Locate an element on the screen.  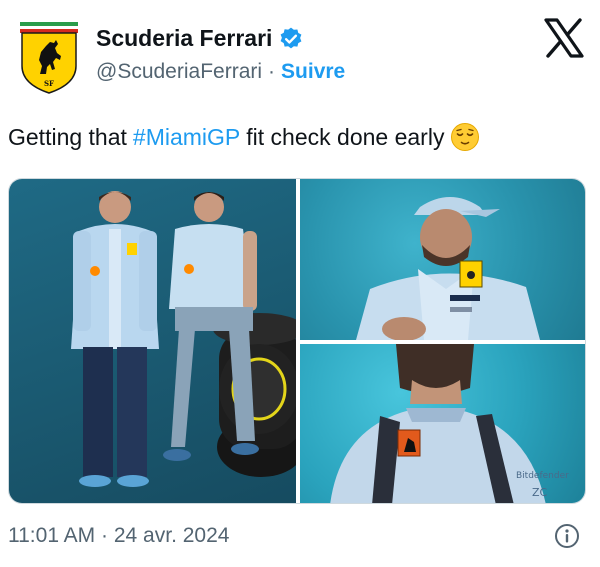
hashtag-link: #MiamiGP is located at coordinates (186, 137).